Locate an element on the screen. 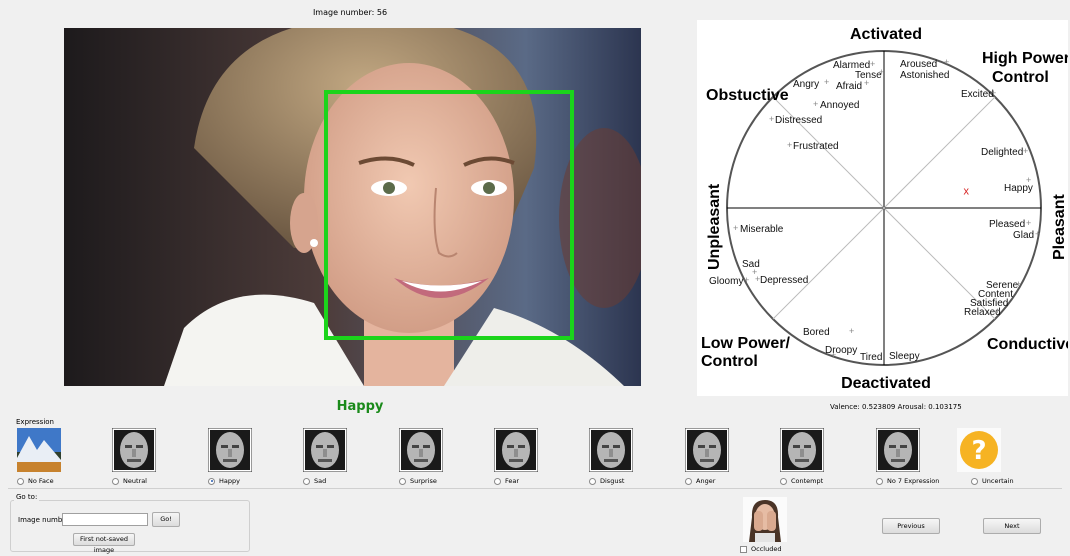 The image size is (1070, 556). expression-option-label: Sad is located at coordinates (320, 481).